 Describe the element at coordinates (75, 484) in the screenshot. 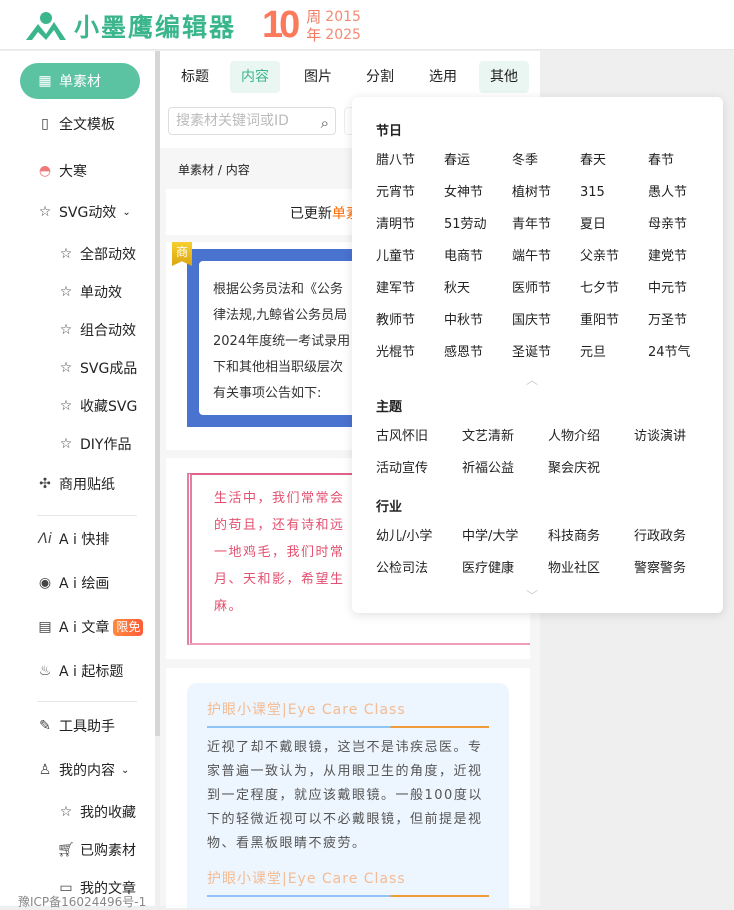

I see `sidebar-item-stickers: ✣ 商用贴纸` at that location.